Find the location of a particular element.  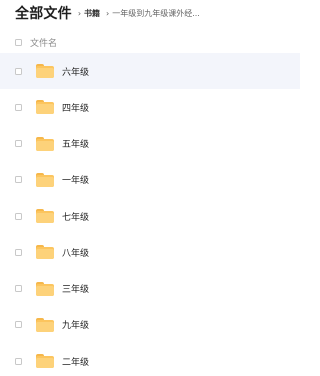

select-all-checkbox is located at coordinates (18, 42).